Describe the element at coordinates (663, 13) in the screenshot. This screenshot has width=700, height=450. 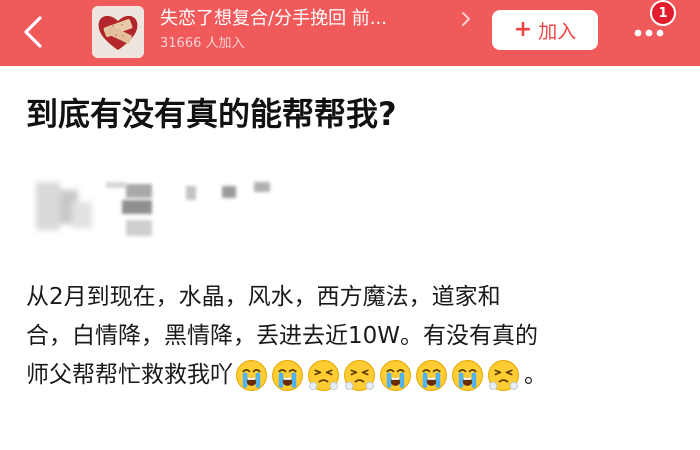
I see `notification-badge: 1` at that location.